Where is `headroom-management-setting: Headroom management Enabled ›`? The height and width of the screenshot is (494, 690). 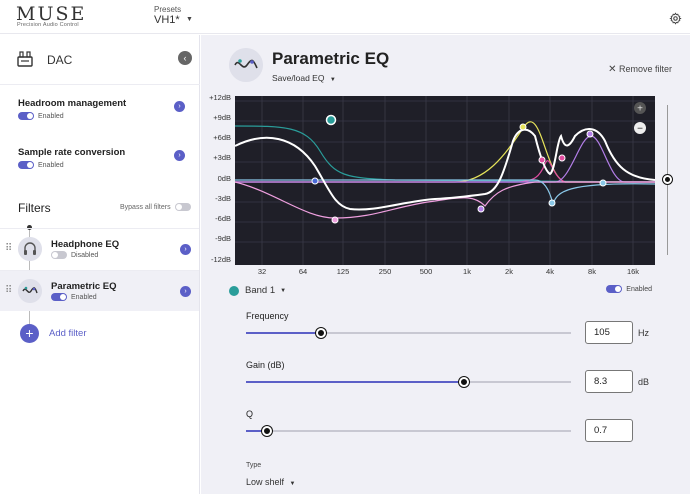
headroom-management-setting: Headroom management Enabled › is located at coordinates (105, 109).